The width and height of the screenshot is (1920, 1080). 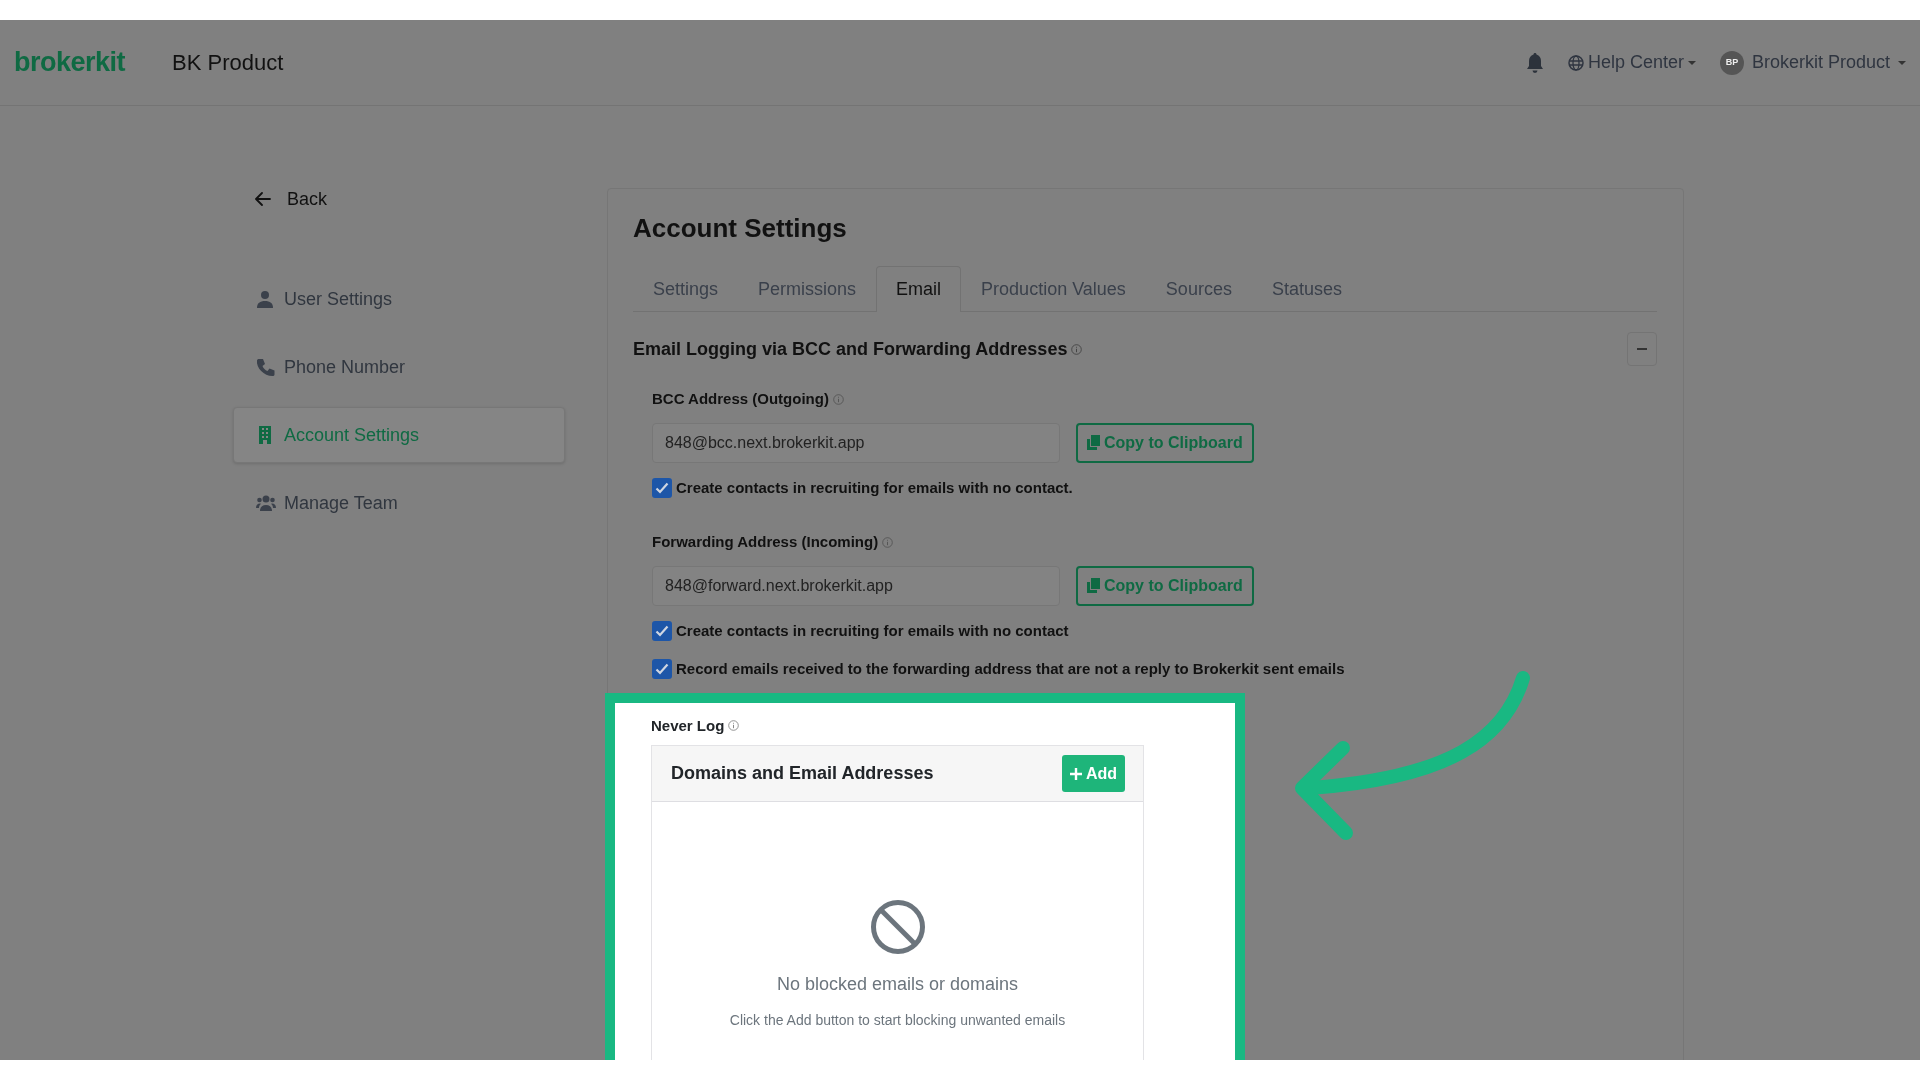 What do you see at coordinates (740, 399) in the screenshot?
I see `field-label: BCC Address (Outgoing)` at bounding box center [740, 399].